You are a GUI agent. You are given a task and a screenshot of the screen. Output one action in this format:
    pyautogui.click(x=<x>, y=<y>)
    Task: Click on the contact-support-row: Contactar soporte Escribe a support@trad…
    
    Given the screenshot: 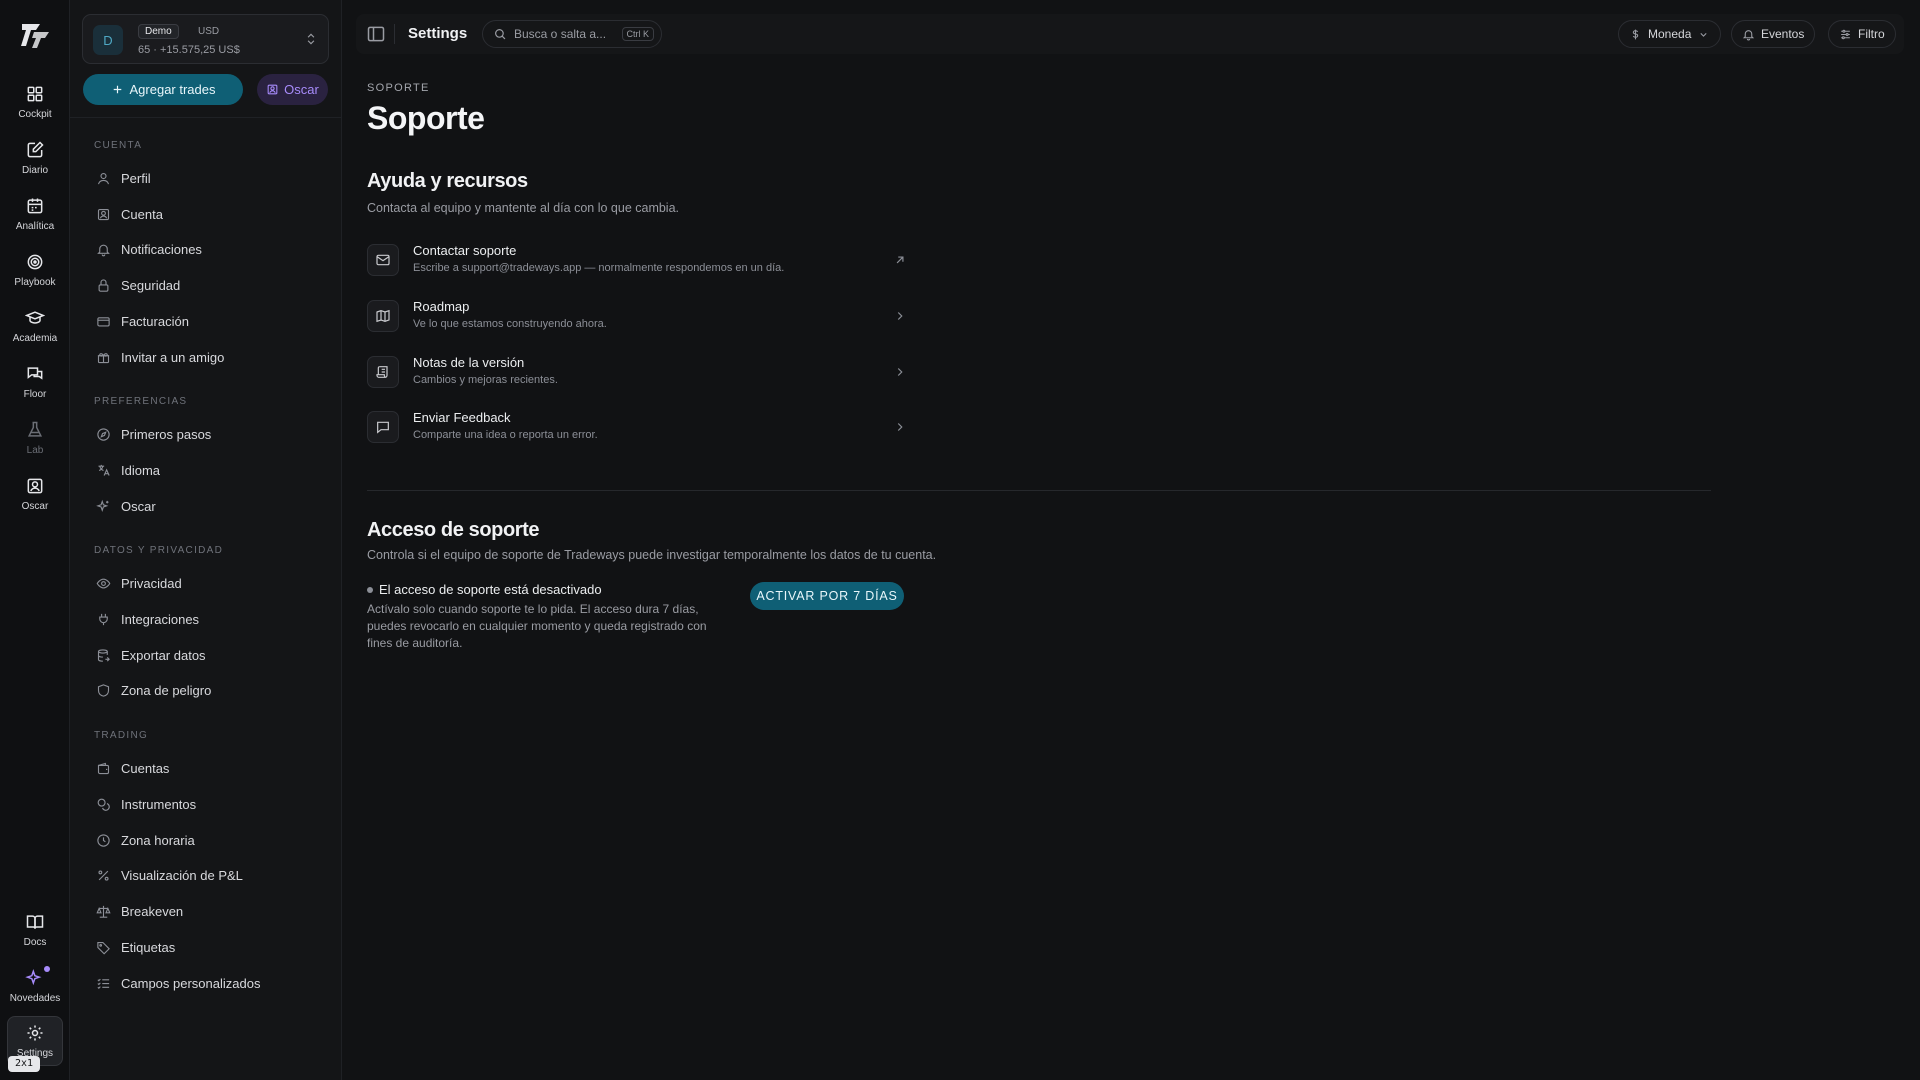 What is the action you would take?
    pyautogui.click(x=637, y=260)
    